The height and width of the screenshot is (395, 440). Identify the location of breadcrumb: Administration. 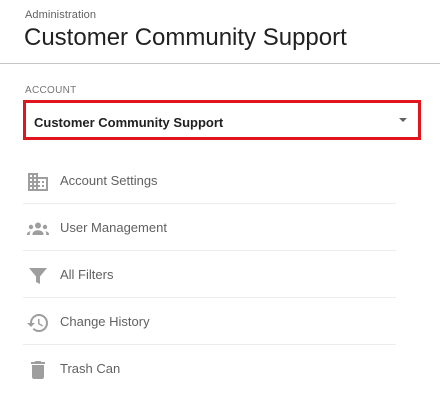
(60, 15).